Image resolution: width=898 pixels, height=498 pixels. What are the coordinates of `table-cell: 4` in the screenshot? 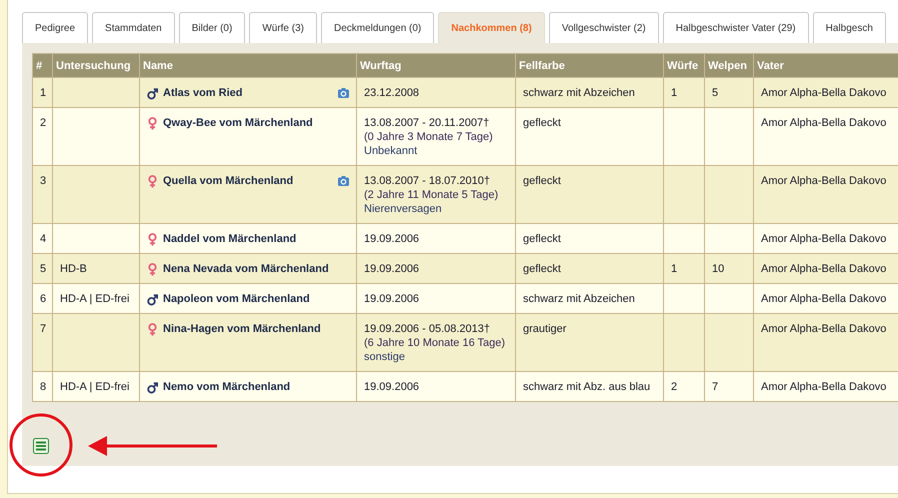 It's located at (42, 239).